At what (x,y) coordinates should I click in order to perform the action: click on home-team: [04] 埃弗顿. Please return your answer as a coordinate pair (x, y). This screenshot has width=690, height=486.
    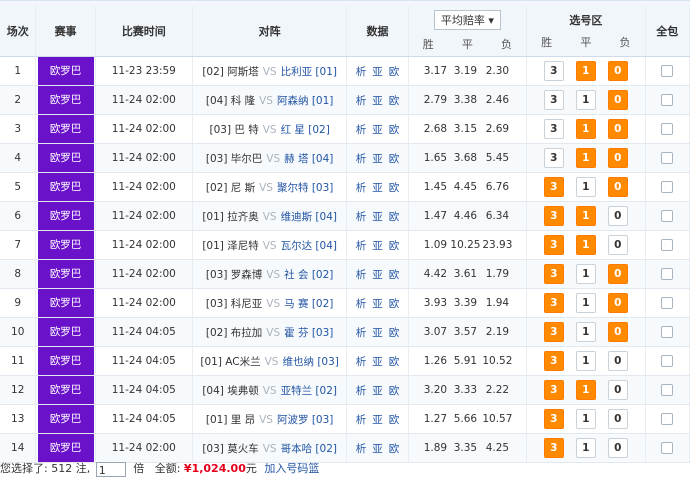
    Looking at the image, I should click on (230, 391).